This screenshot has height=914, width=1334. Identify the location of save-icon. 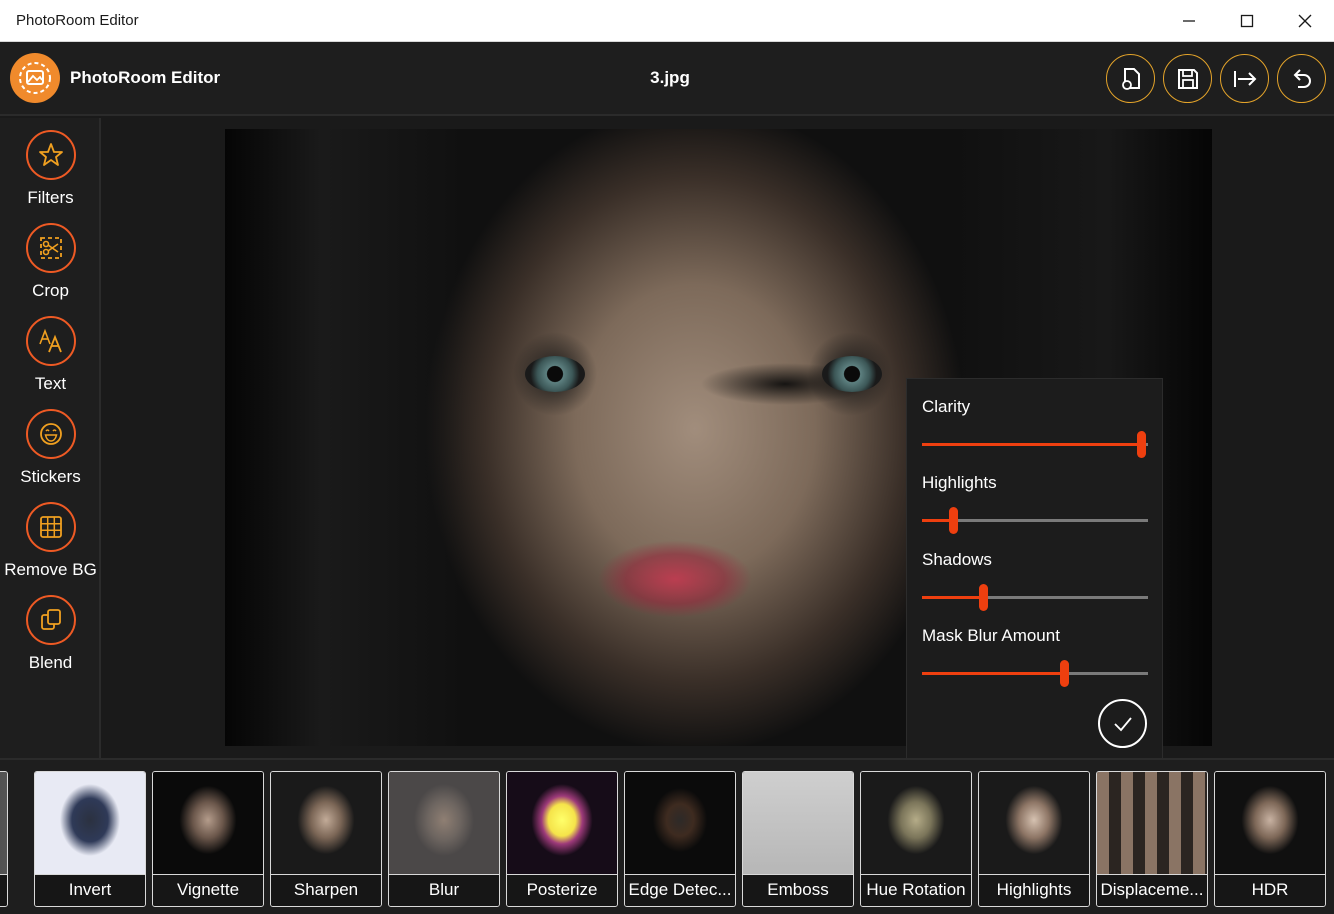
(1187, 78).